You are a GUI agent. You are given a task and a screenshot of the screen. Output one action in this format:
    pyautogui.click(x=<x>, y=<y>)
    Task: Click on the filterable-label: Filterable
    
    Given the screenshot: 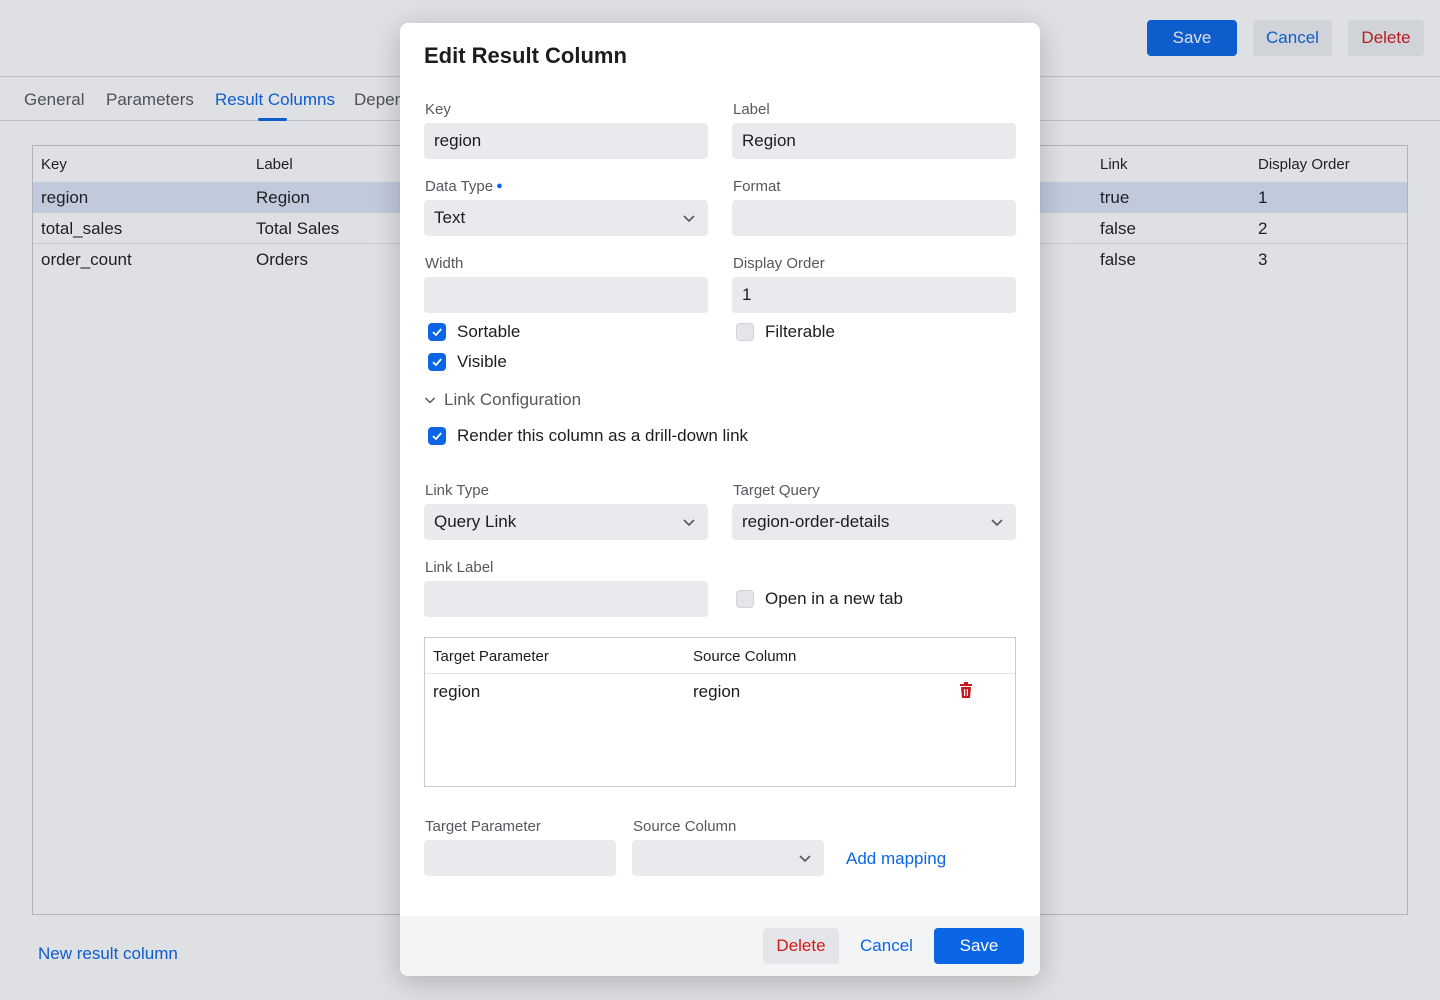 What is the action you would take?
    pyautogui.click(x=800, y=331)
    